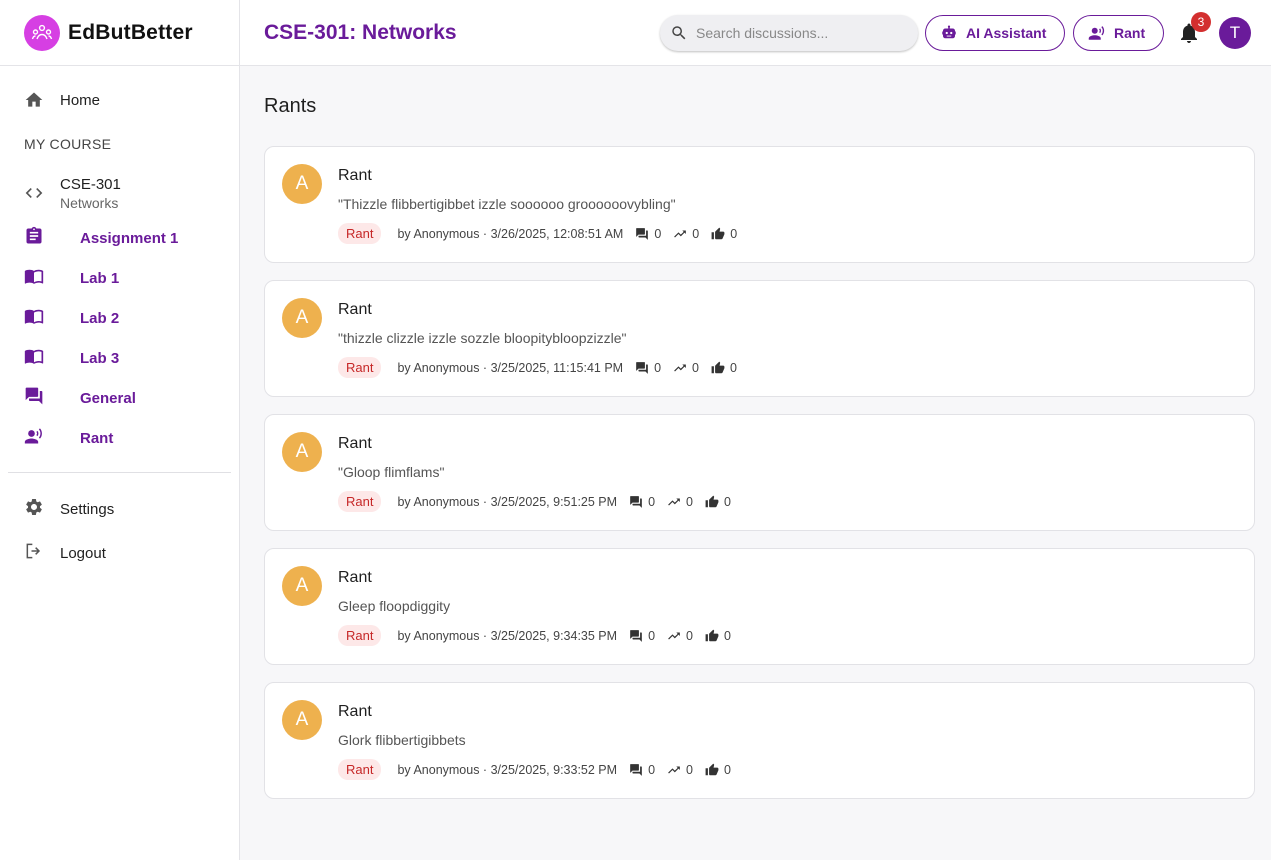 Image resolution: width=1271 pixels, height=860 pixels. What do you see at coordinates (108, 398) in the screenshot?
I see `sidebar-item-label: General` at bounding box center [108, 398].